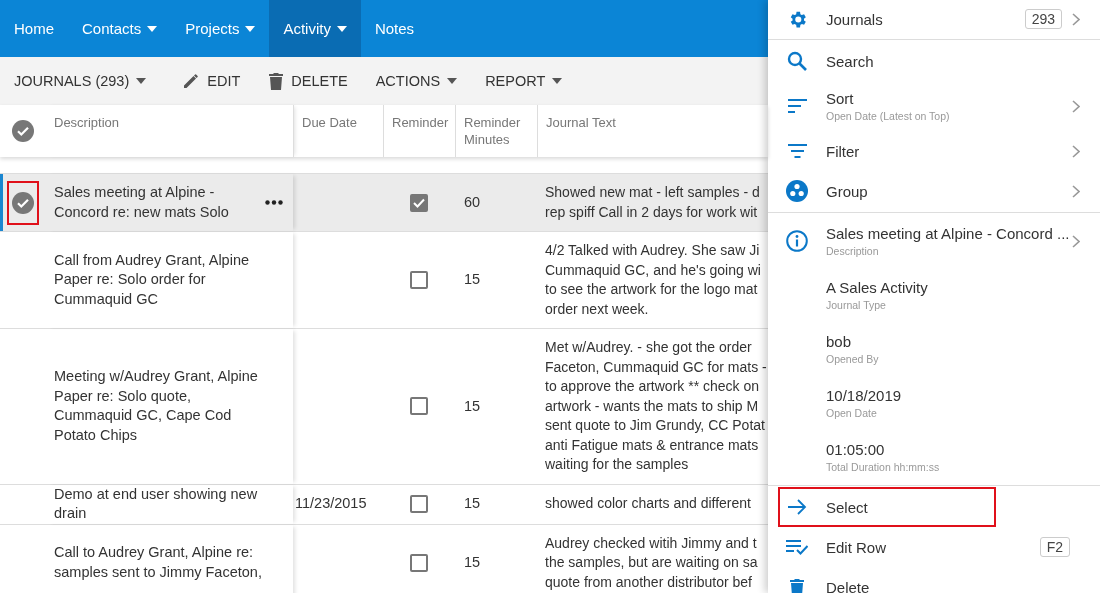 This screenshot has height=593, width=1100. Describe the element at coordinates (496, 131) in the screenshot. I see `column-header: Reminder Minutes` at that location.